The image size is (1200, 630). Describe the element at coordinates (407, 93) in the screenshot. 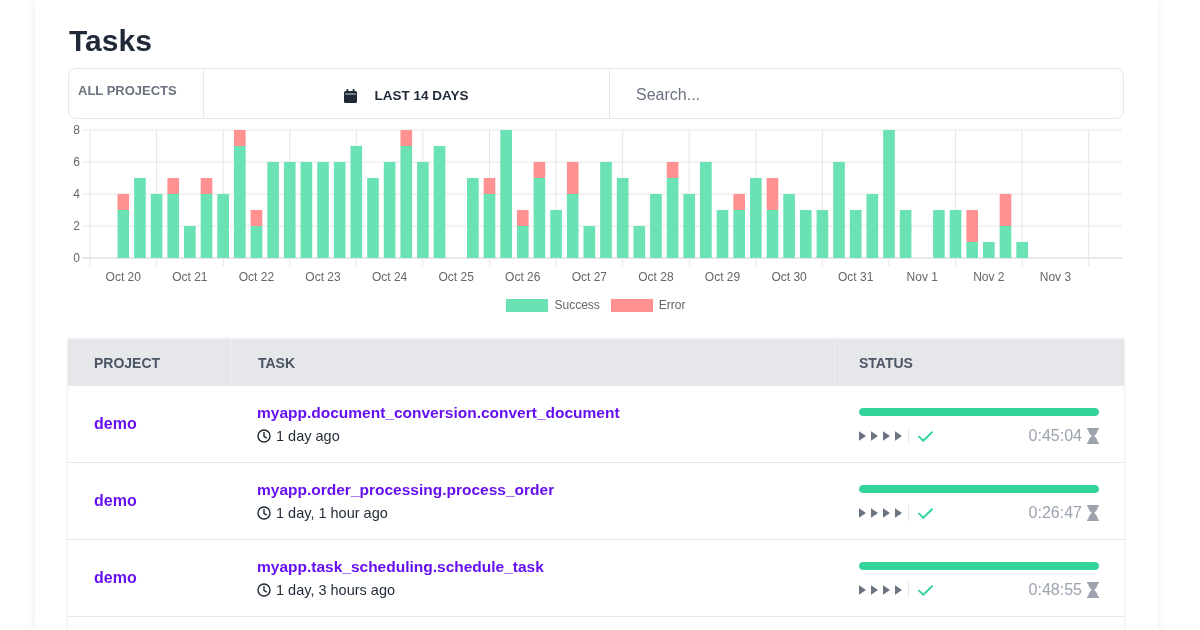

I see `date-range-button: LAST 14 DAYS` at that location.